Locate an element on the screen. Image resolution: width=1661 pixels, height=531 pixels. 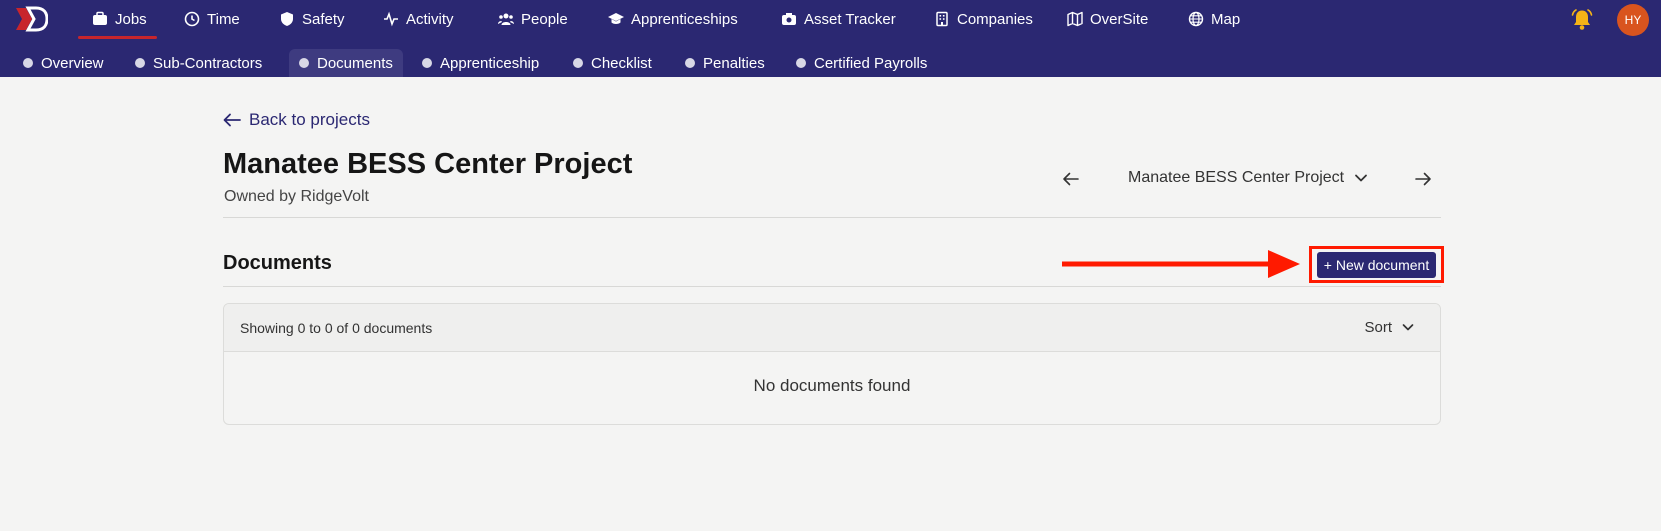
nav-time: Time is located at coordinates (212, 19).